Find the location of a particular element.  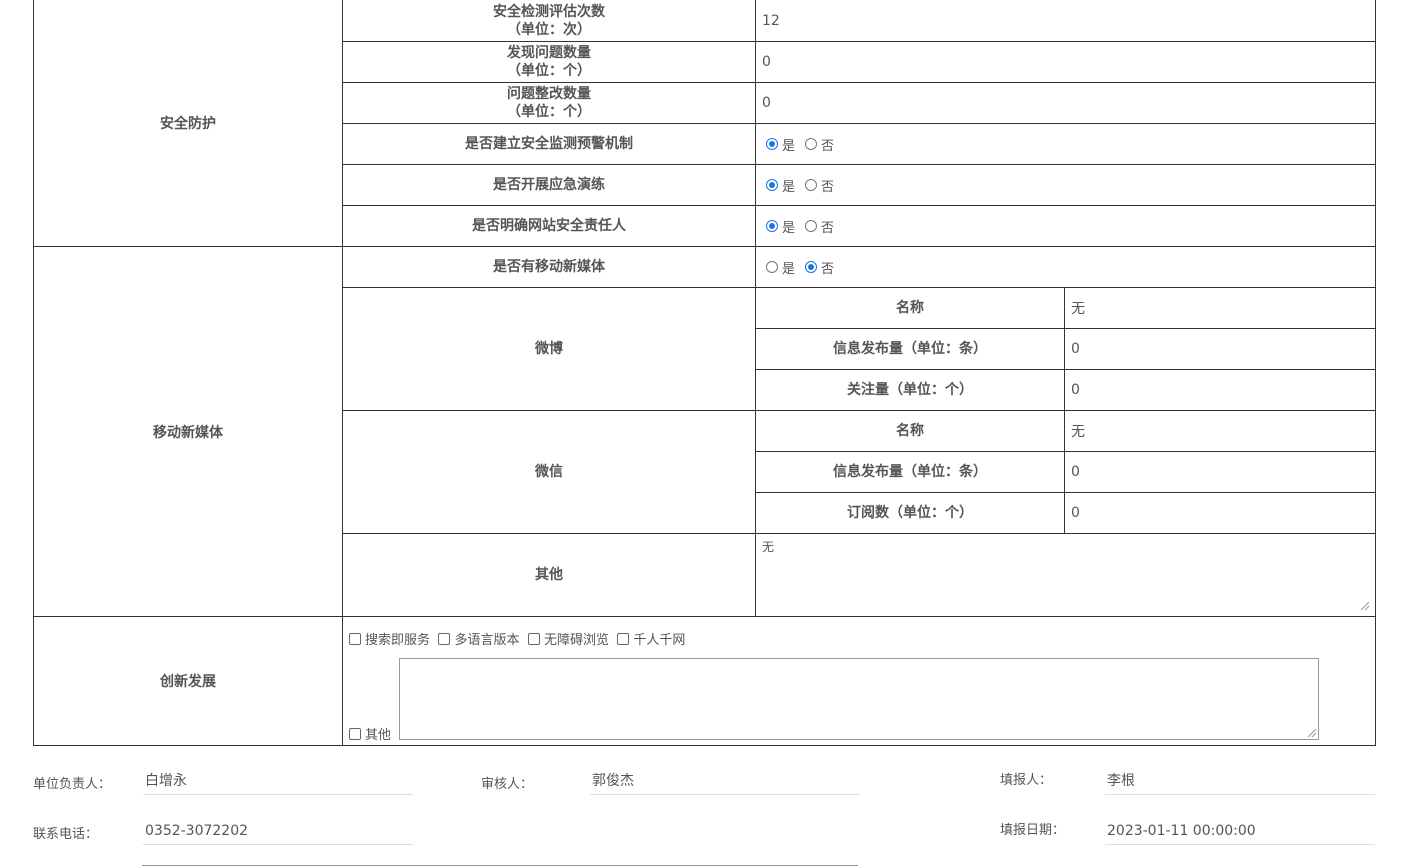

has-media-label: 是否有移动新媒体 is located at coordinates (549, 267).